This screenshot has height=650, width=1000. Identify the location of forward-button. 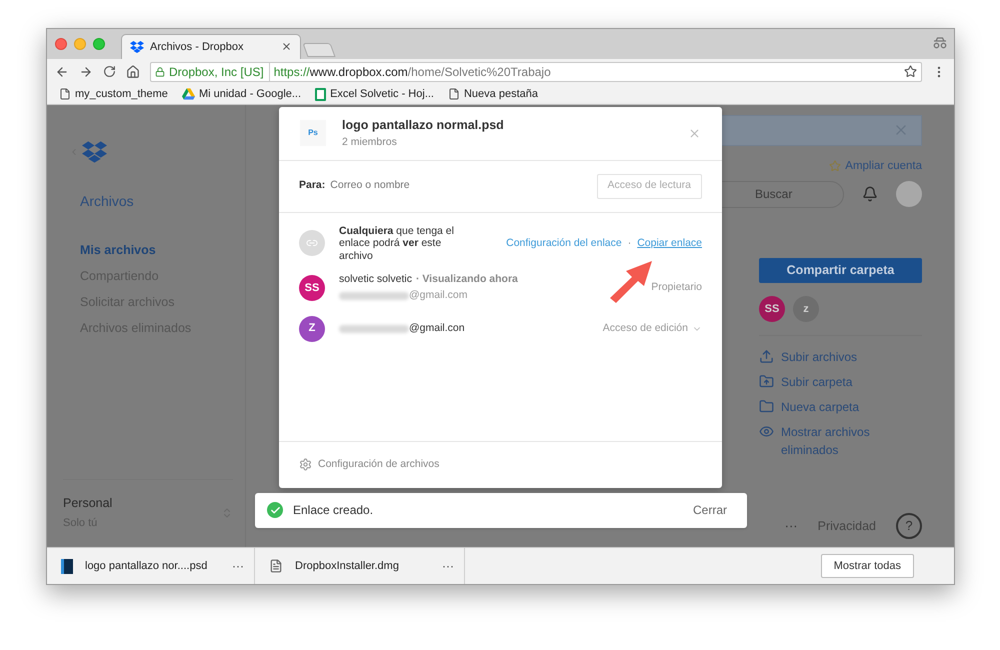
(86, 71).